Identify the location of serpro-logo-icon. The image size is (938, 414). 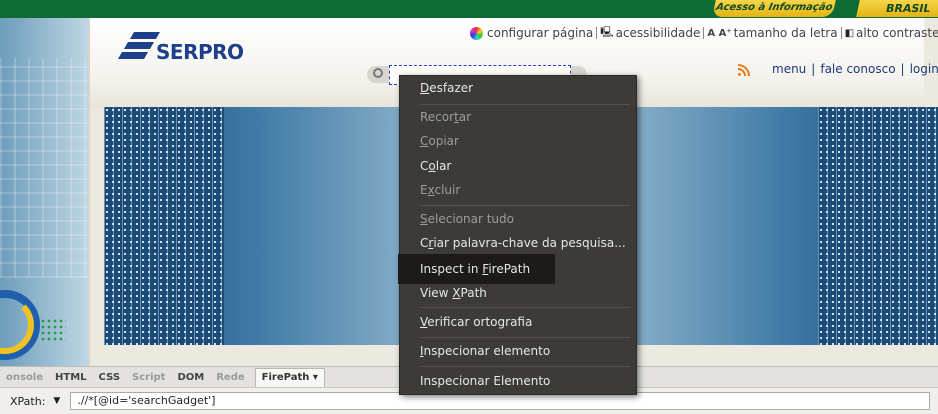
(139, 47).